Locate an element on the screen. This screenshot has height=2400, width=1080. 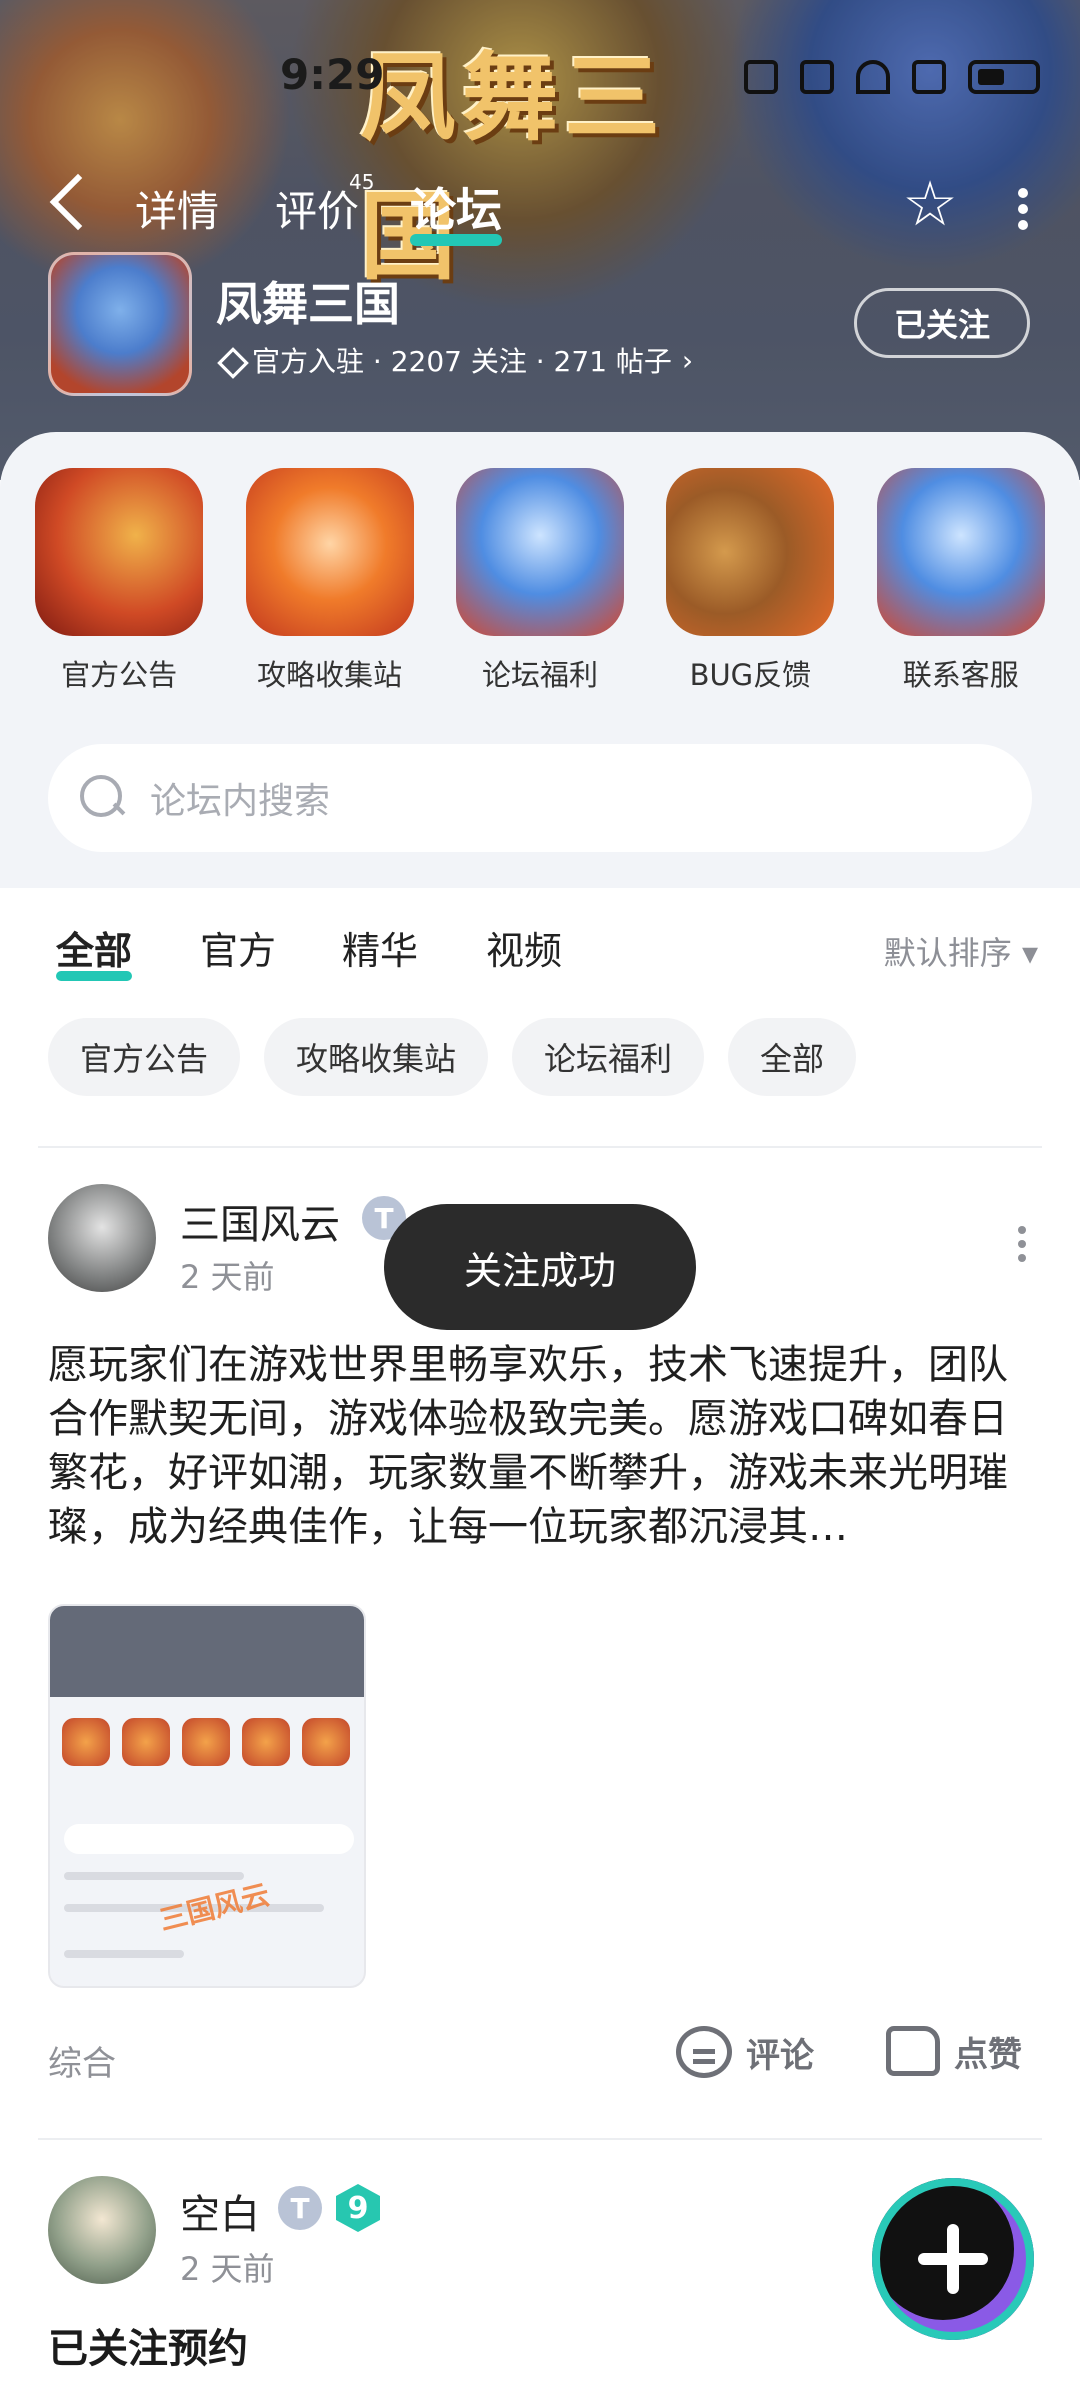
filter-tab-official: 官方 is located at coordinates (238, 947).